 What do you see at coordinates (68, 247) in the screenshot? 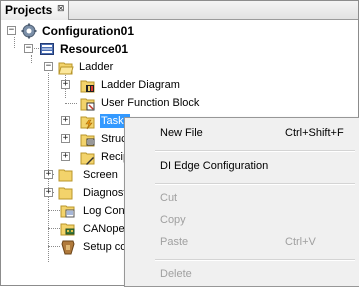
I see `setup-config-icon` at bounding box center [68, 247].